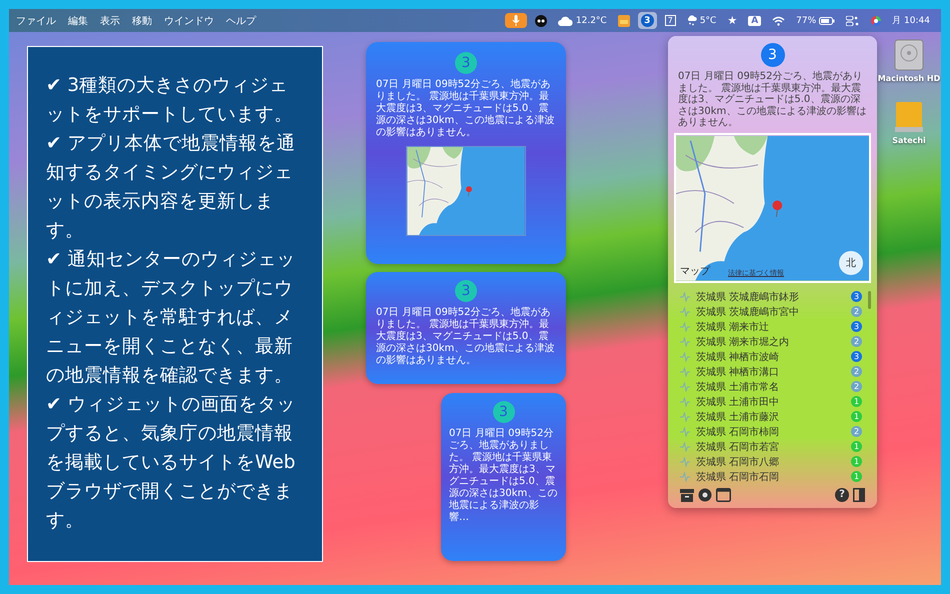 Image resolution: width=950 pixels, height=594 pixels. I want to click on feature-text: ✔ 3種類の大きさのウィジェットをサポートしています。, so click(170, 100).